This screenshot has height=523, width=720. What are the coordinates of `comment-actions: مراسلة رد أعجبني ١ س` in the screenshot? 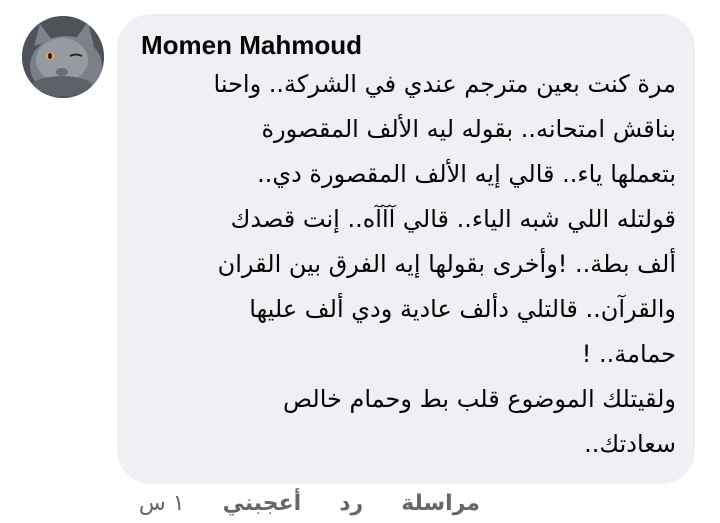 It's located at (309, 503).